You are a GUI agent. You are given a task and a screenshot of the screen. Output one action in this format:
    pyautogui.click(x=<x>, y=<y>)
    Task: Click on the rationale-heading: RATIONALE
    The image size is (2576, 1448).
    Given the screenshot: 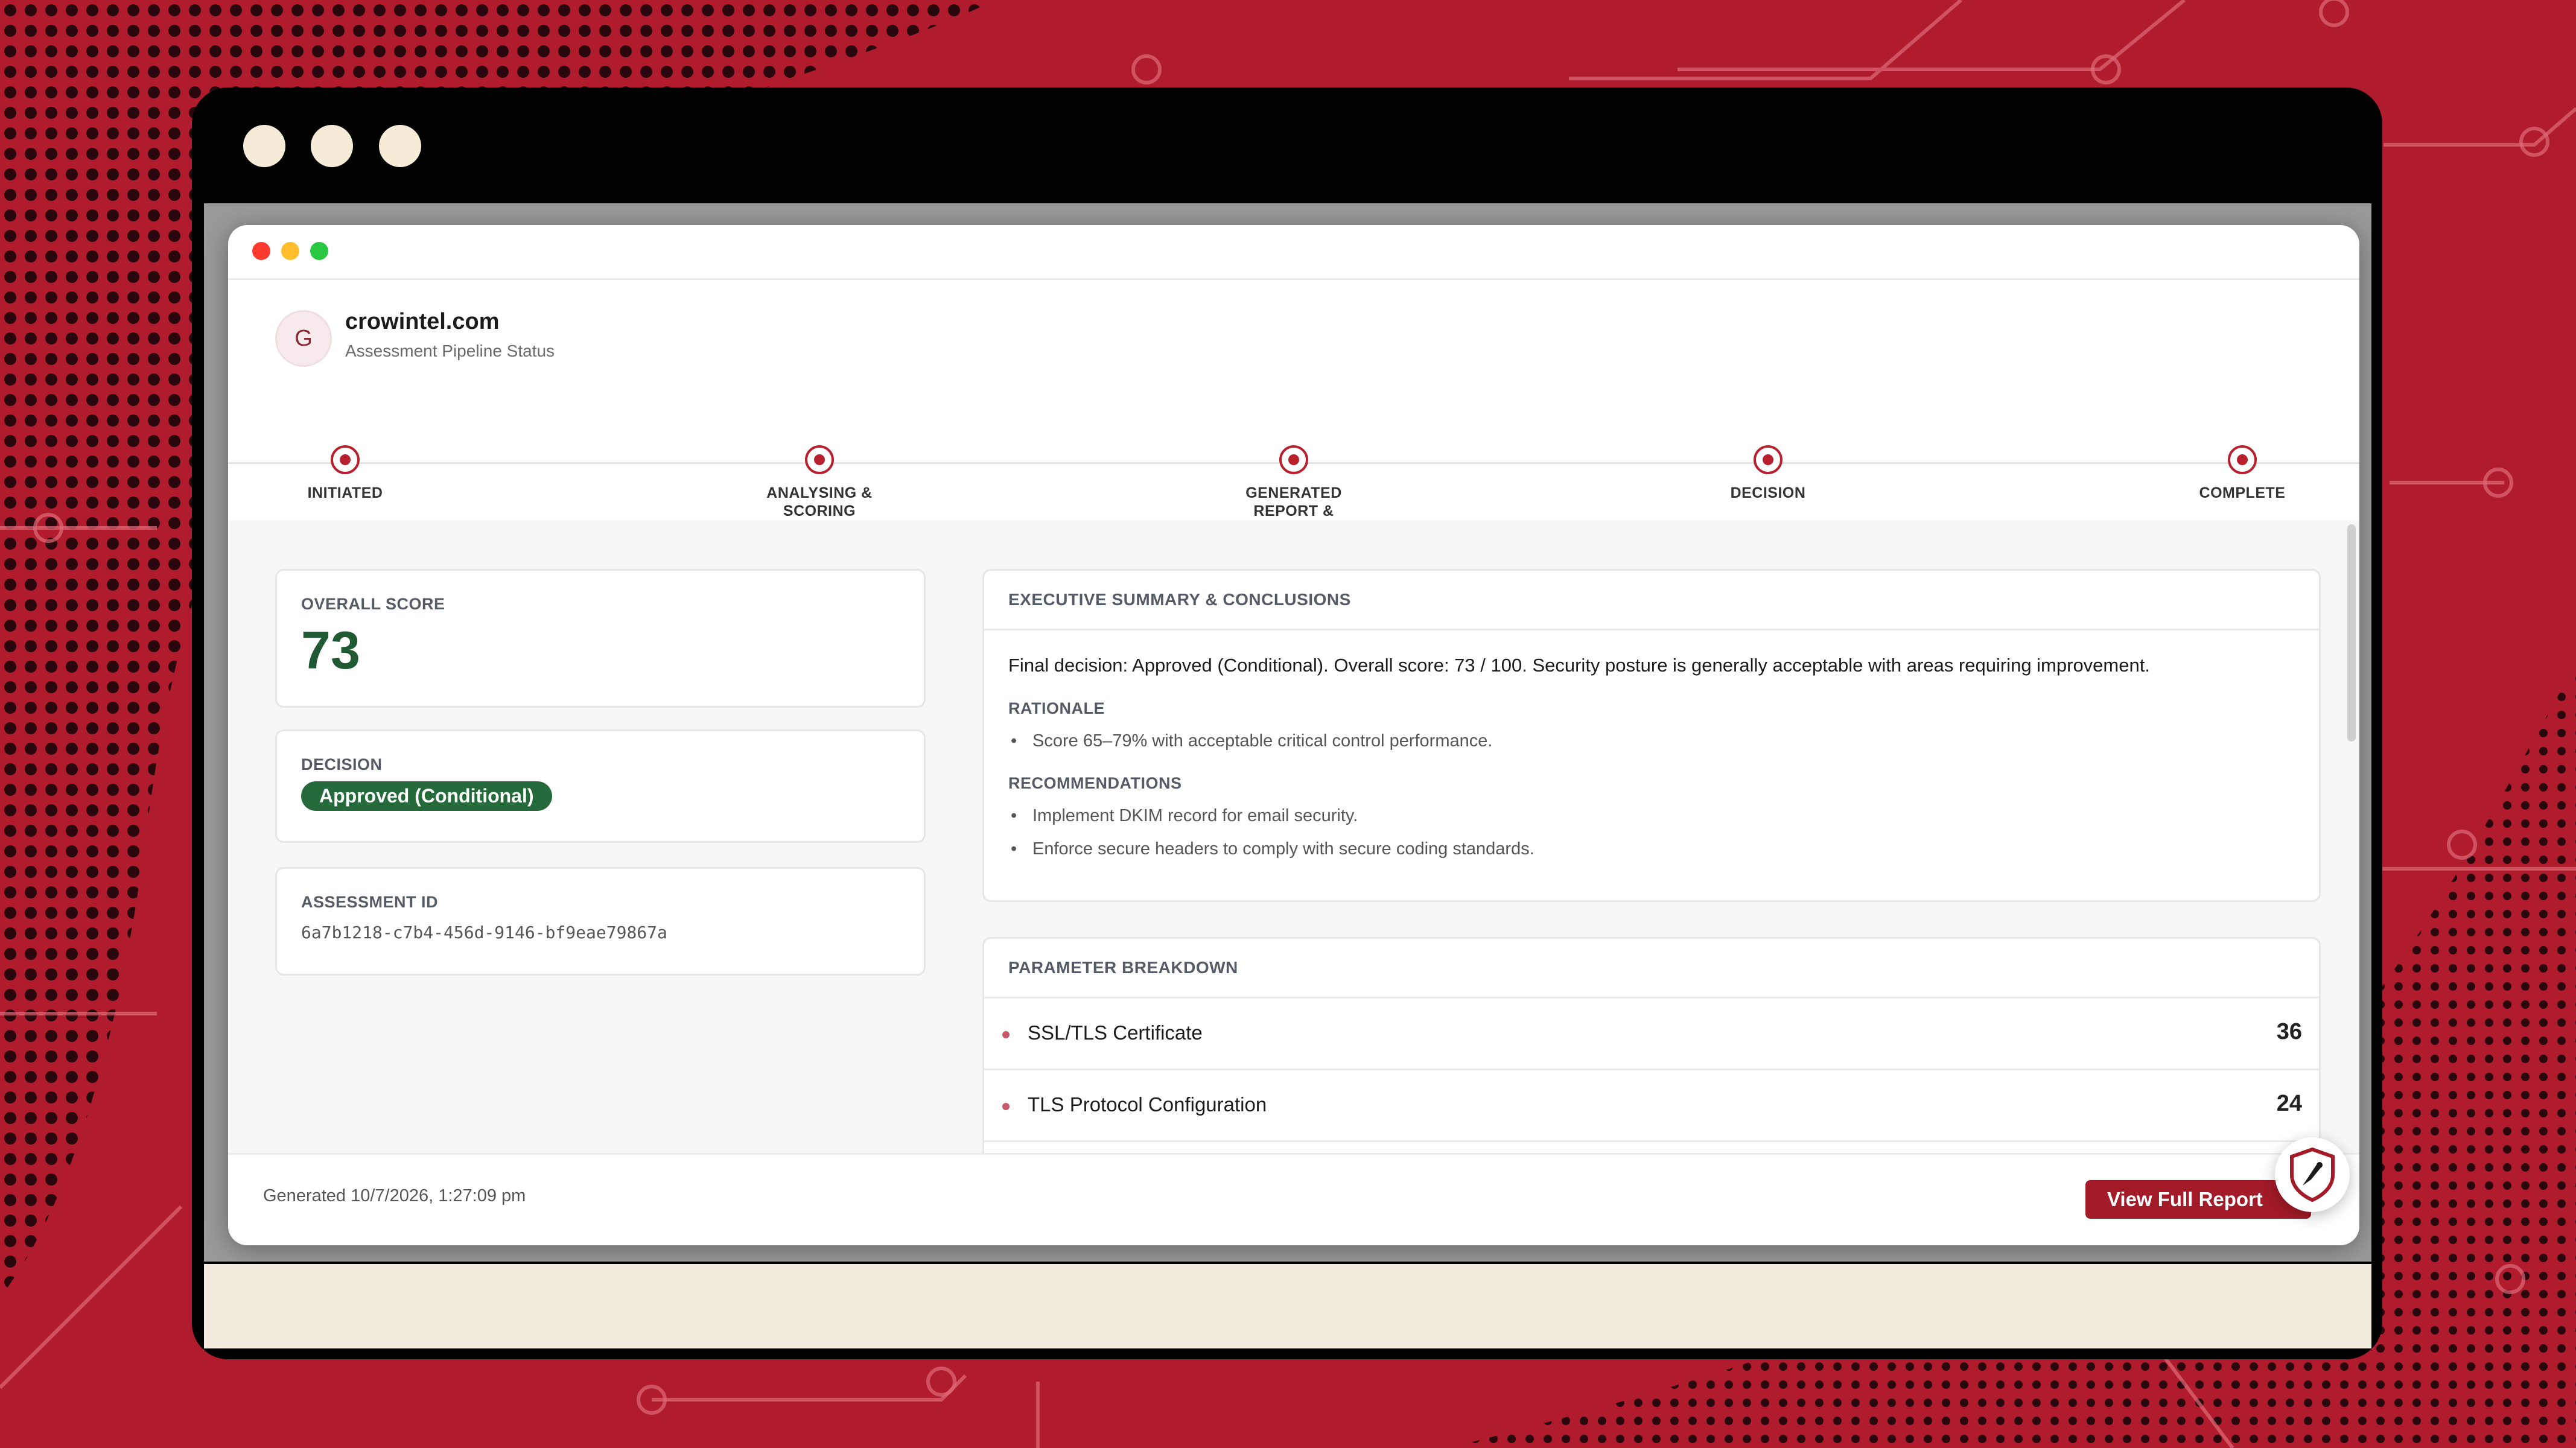 What is the action you would take?
    pyautogui.click(x=1056, y=708)
    